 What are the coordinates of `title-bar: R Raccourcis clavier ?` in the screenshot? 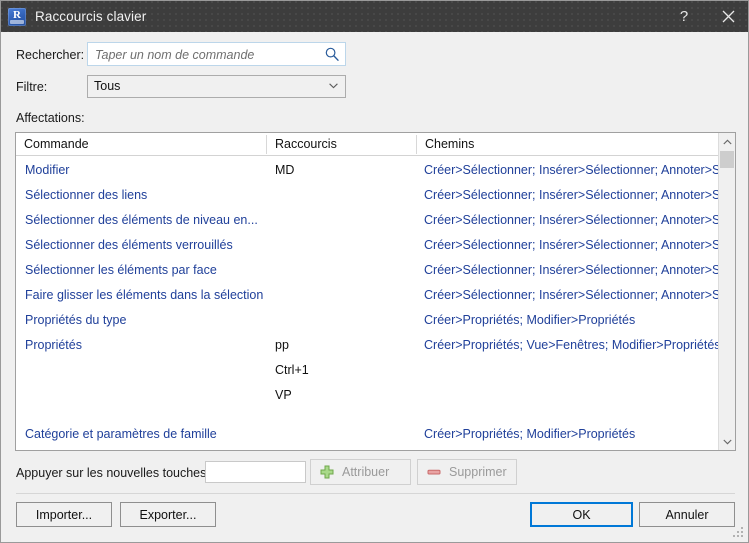 It's located at (374, 16).